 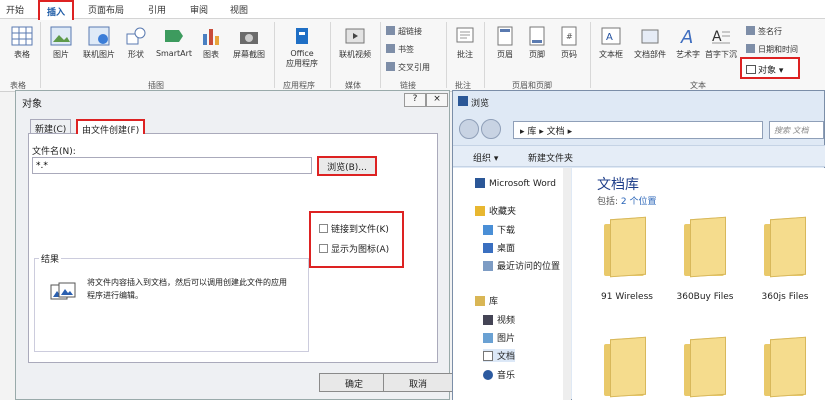 I want to click on picture-button: 图片, so click(x=61, y=43).